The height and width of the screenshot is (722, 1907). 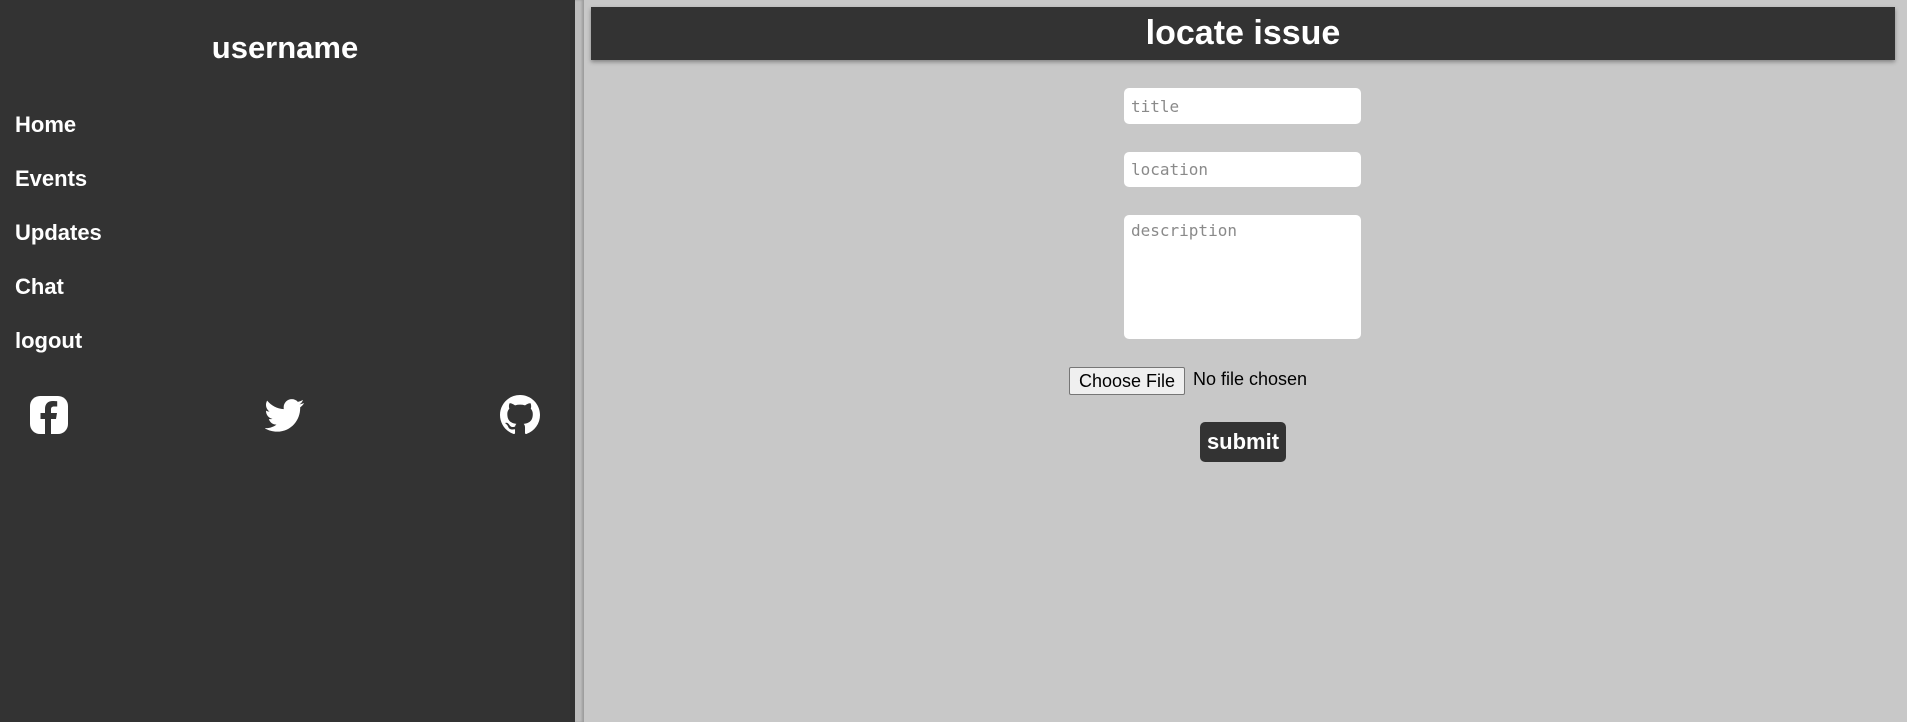 I want to click on page-title: locate issue, so click(x=1243, y=33).